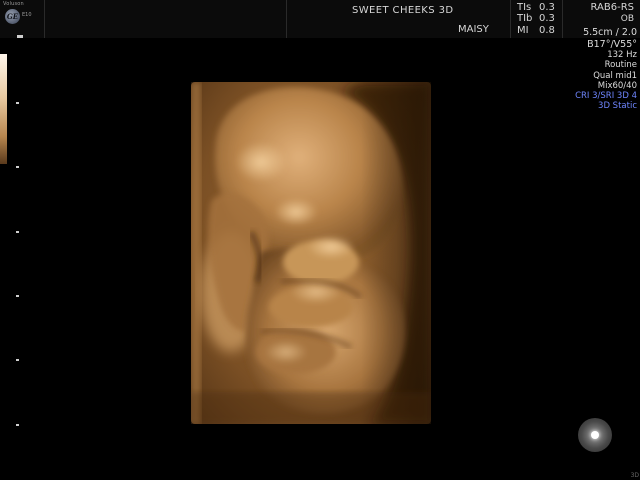  What do you see at coordinates (27, 15) in the screenshot?
I see `model-name: E10` at bounding box center [27, 15].